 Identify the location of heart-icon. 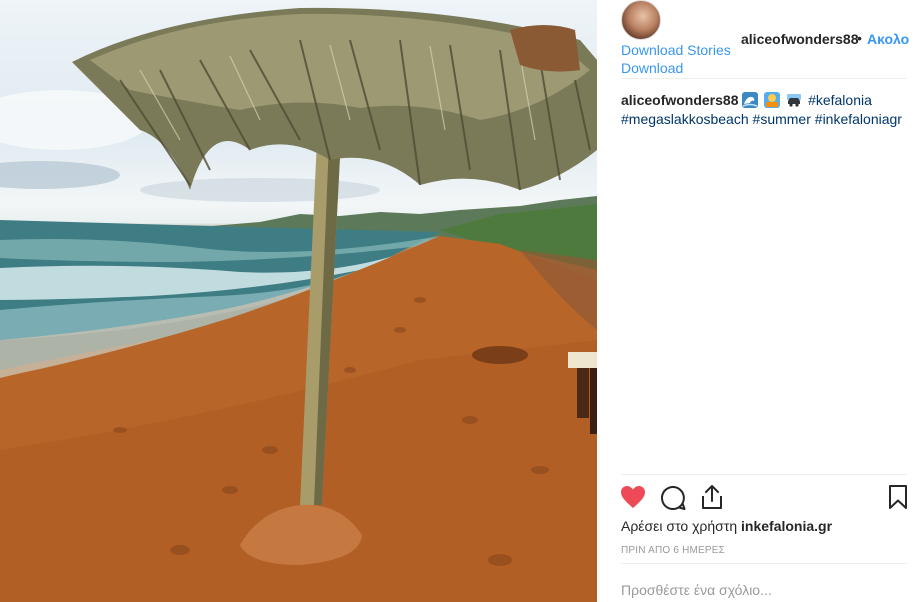
(633, 497).